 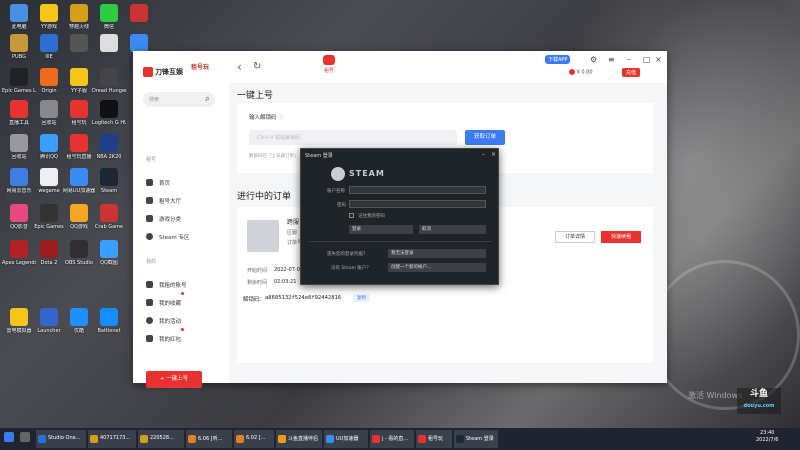 I want to click on divider, so click(x=400, y=241).